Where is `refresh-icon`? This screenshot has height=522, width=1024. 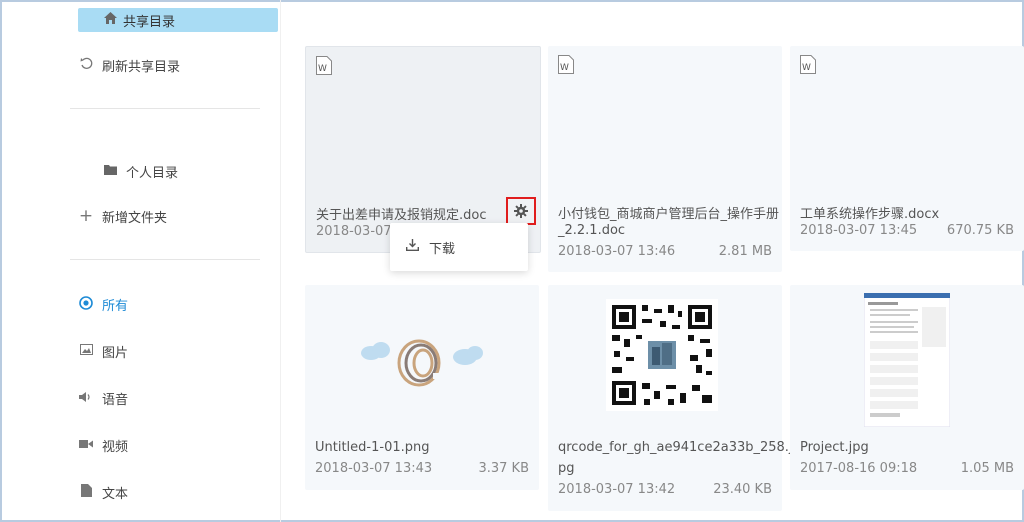 refresh-icon is located at coordinates (86, 65).